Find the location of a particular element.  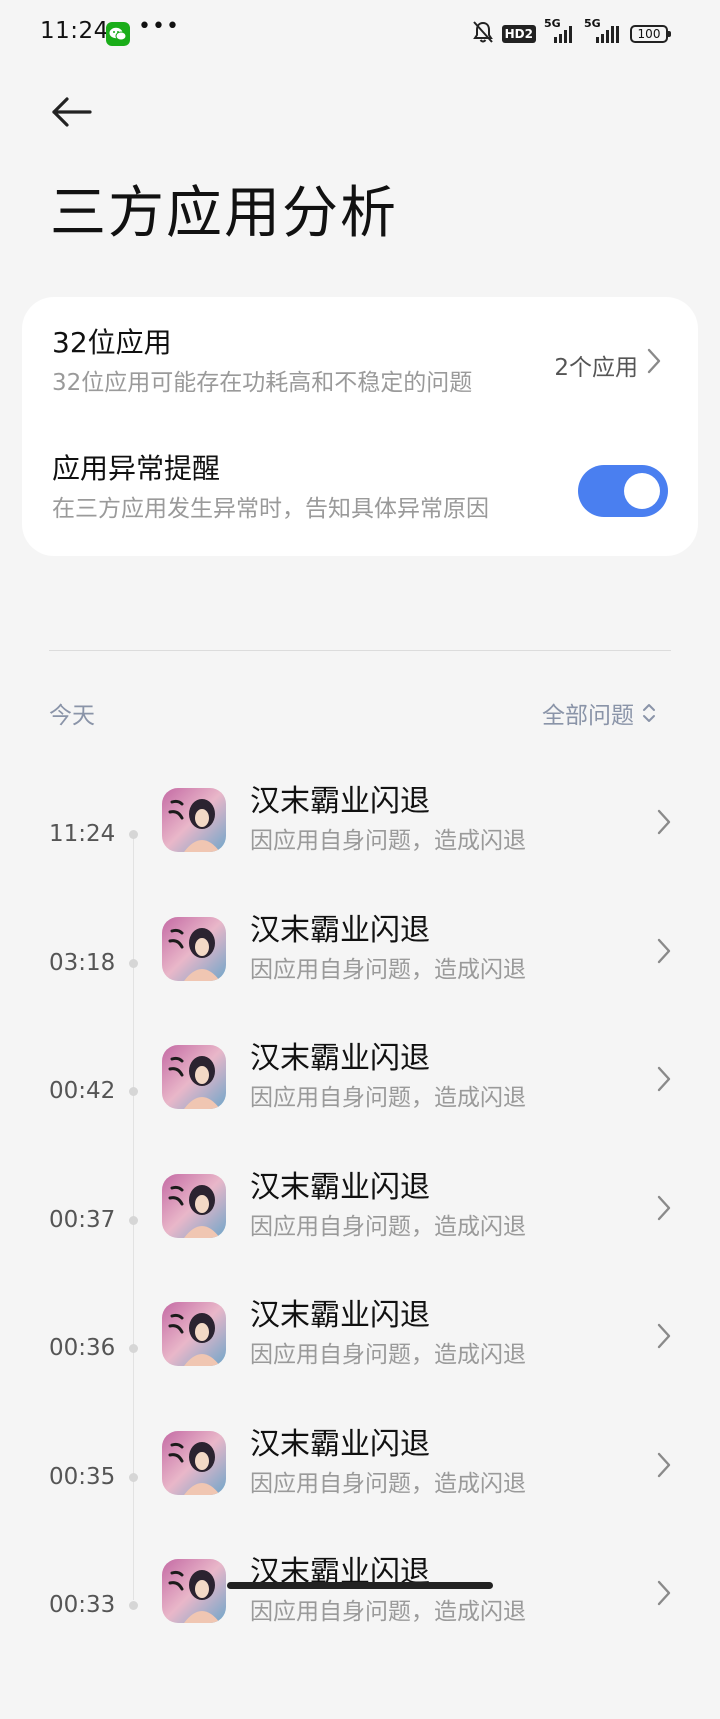

abnormal-reminder-title: 应用异常提醒 is located at coordinates (136, 468).